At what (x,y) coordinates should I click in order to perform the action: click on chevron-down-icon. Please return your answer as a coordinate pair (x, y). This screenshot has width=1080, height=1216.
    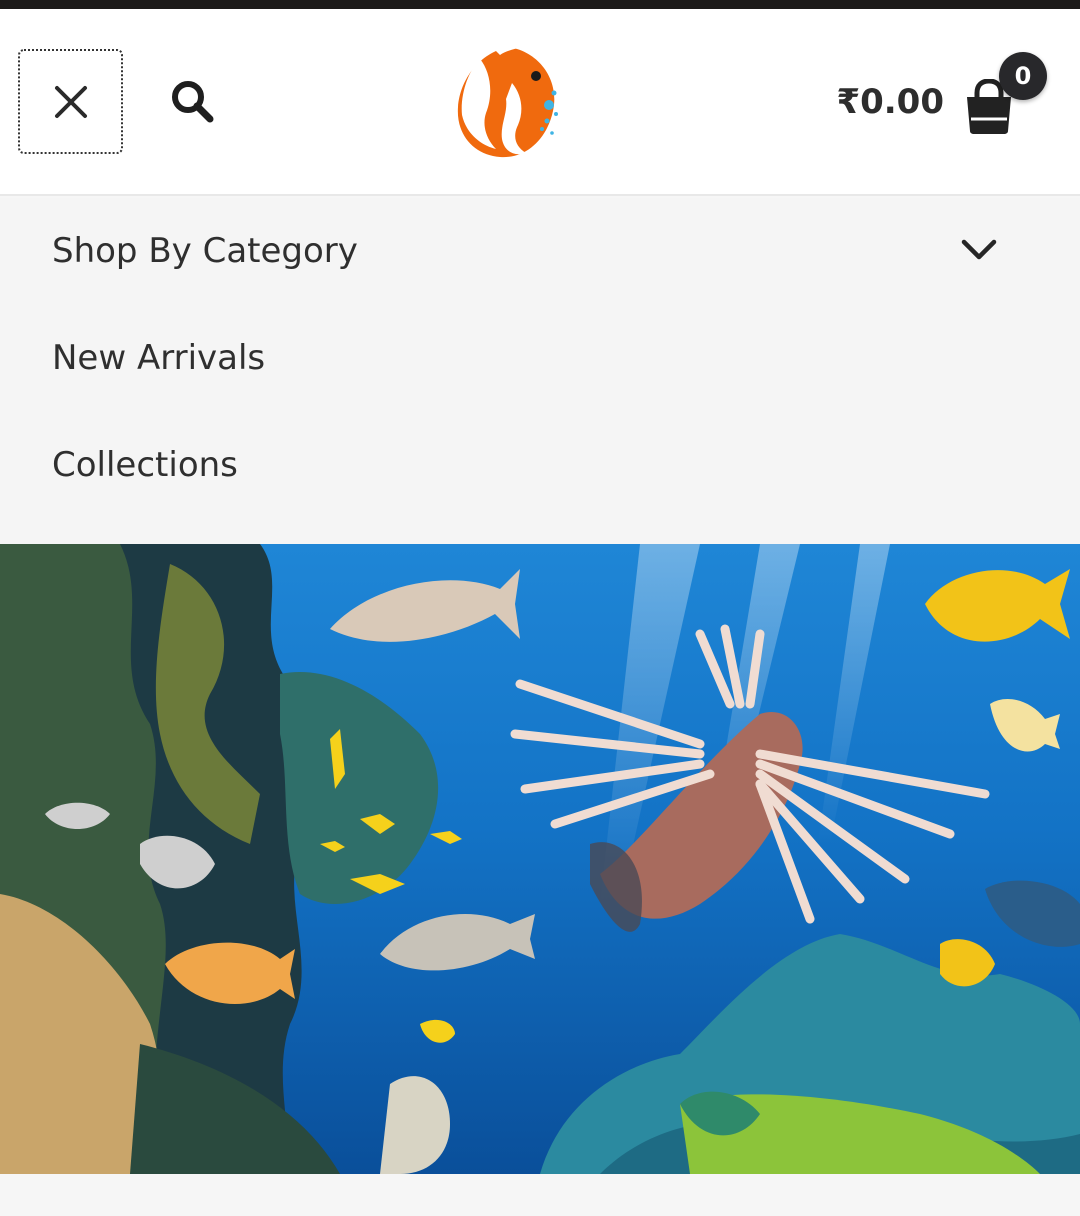
    Looking at the image, I should click on (979, 250).